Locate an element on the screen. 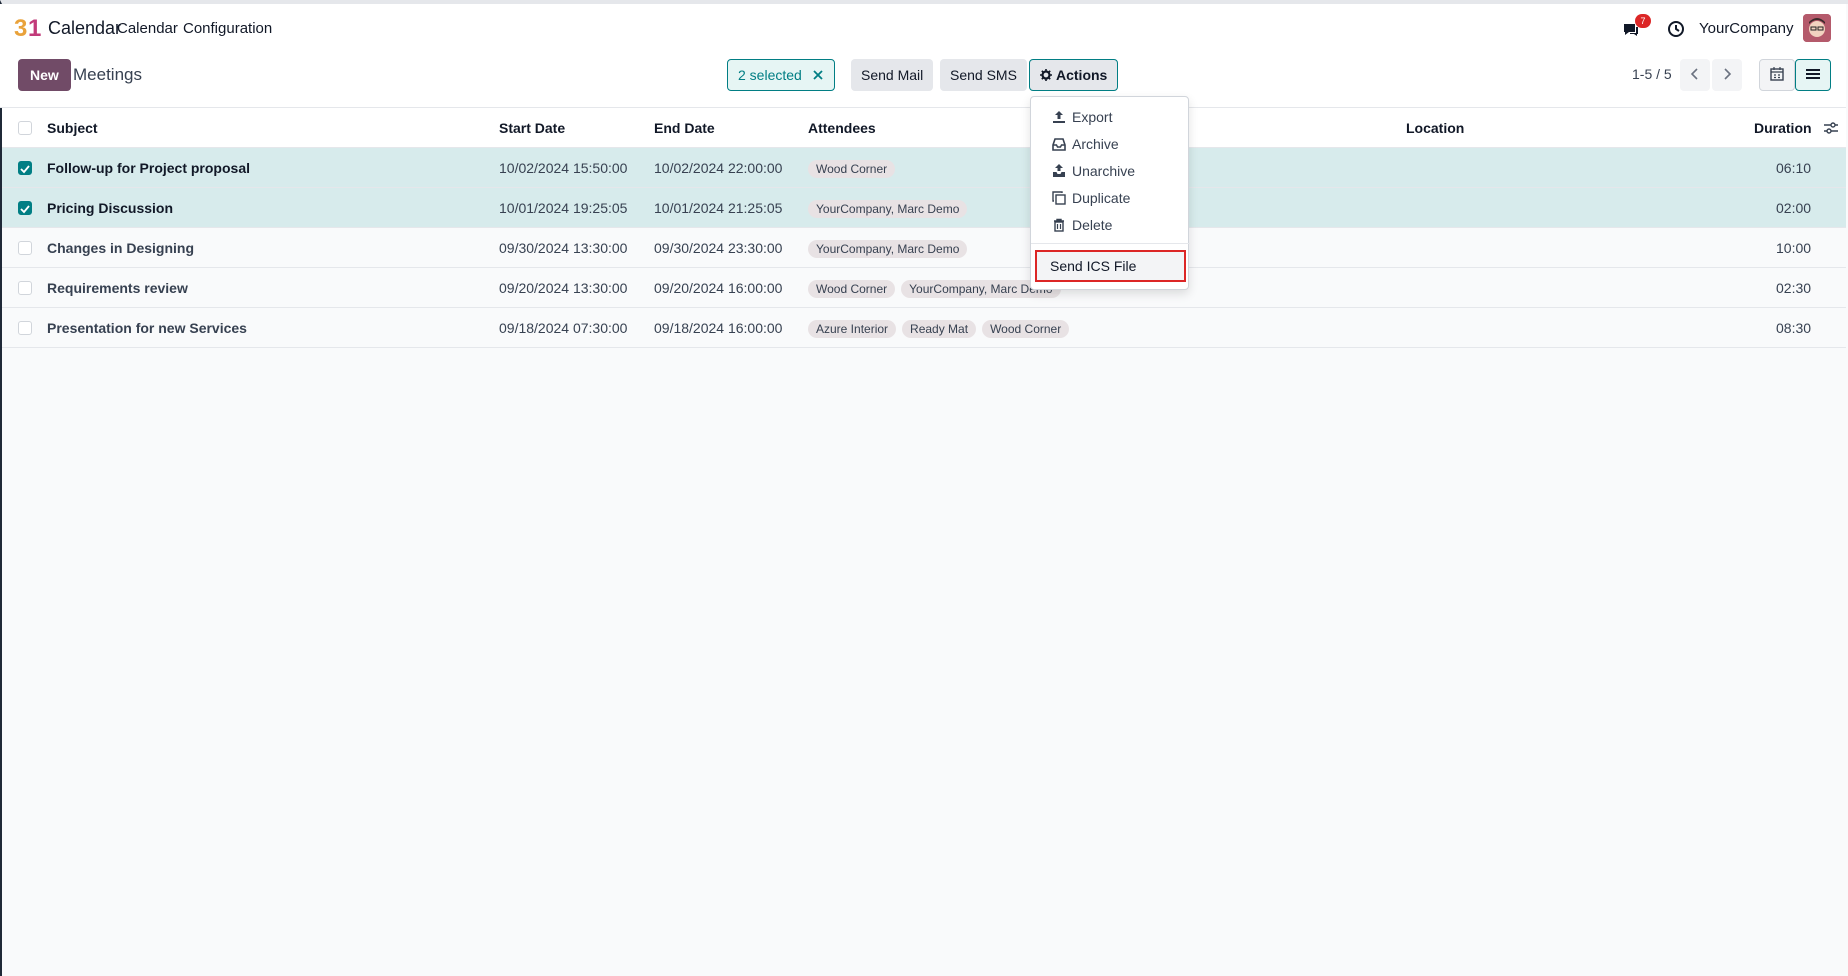  menu-calendar: Calendar is located at coordinates (147, 28).